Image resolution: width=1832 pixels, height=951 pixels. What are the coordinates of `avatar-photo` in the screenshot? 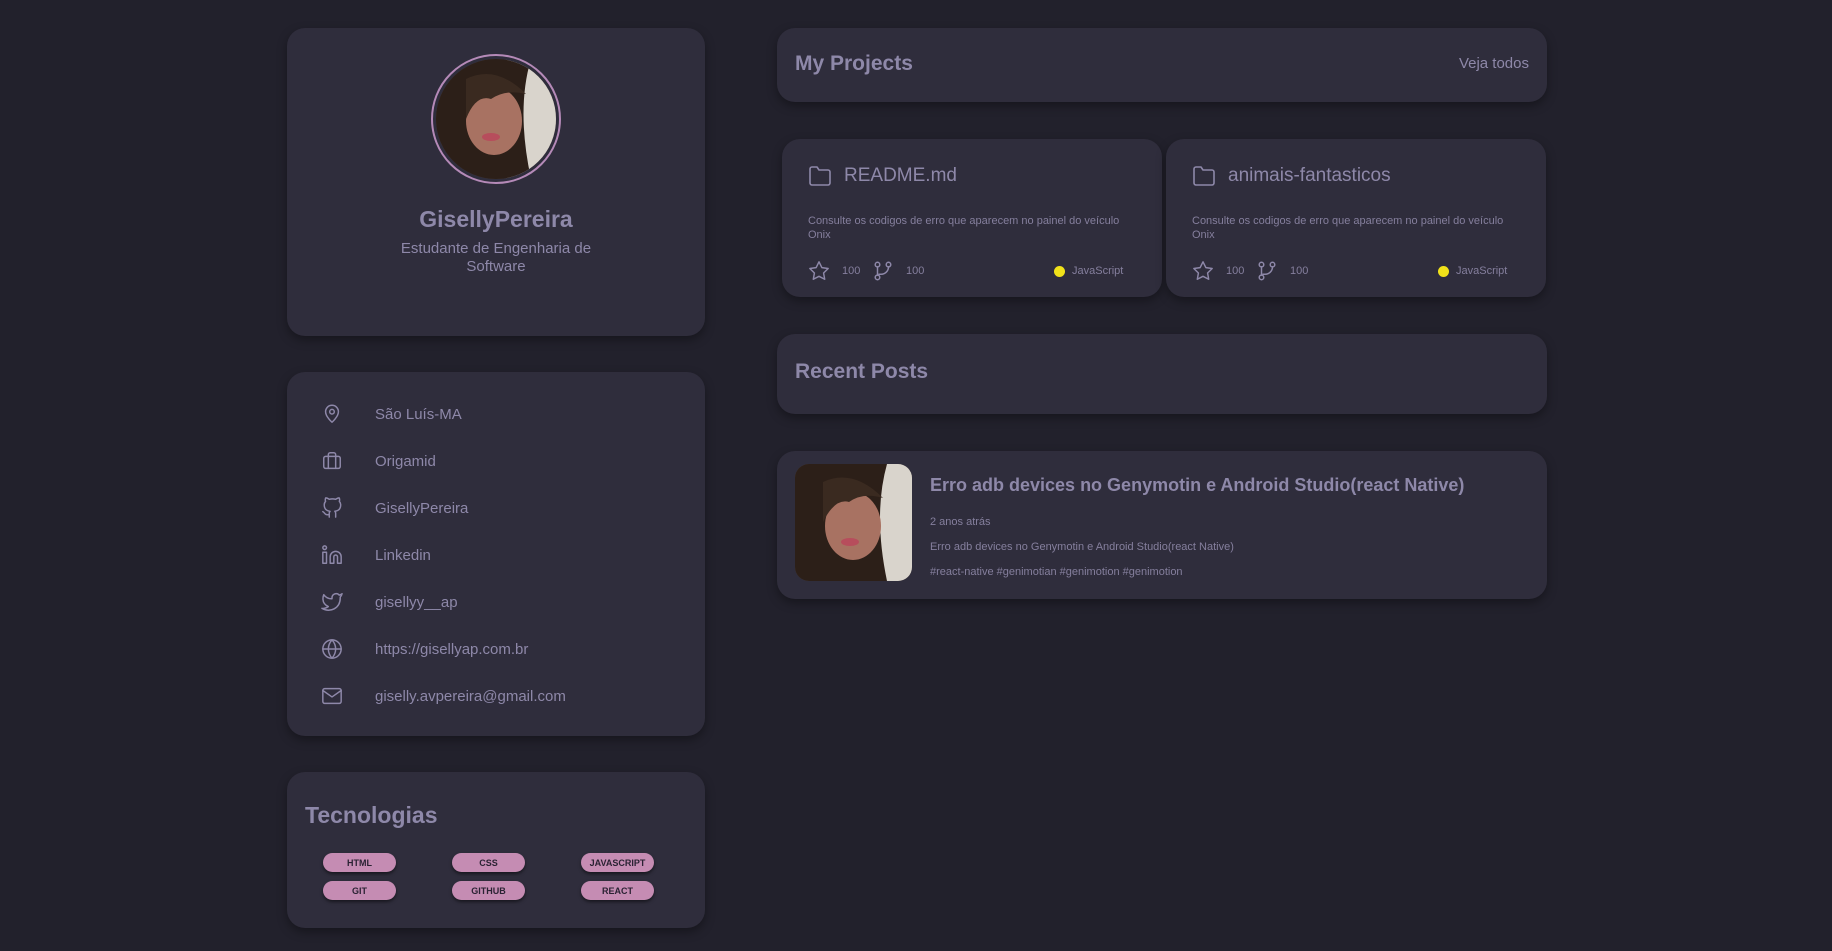 It's located at (496, 119).